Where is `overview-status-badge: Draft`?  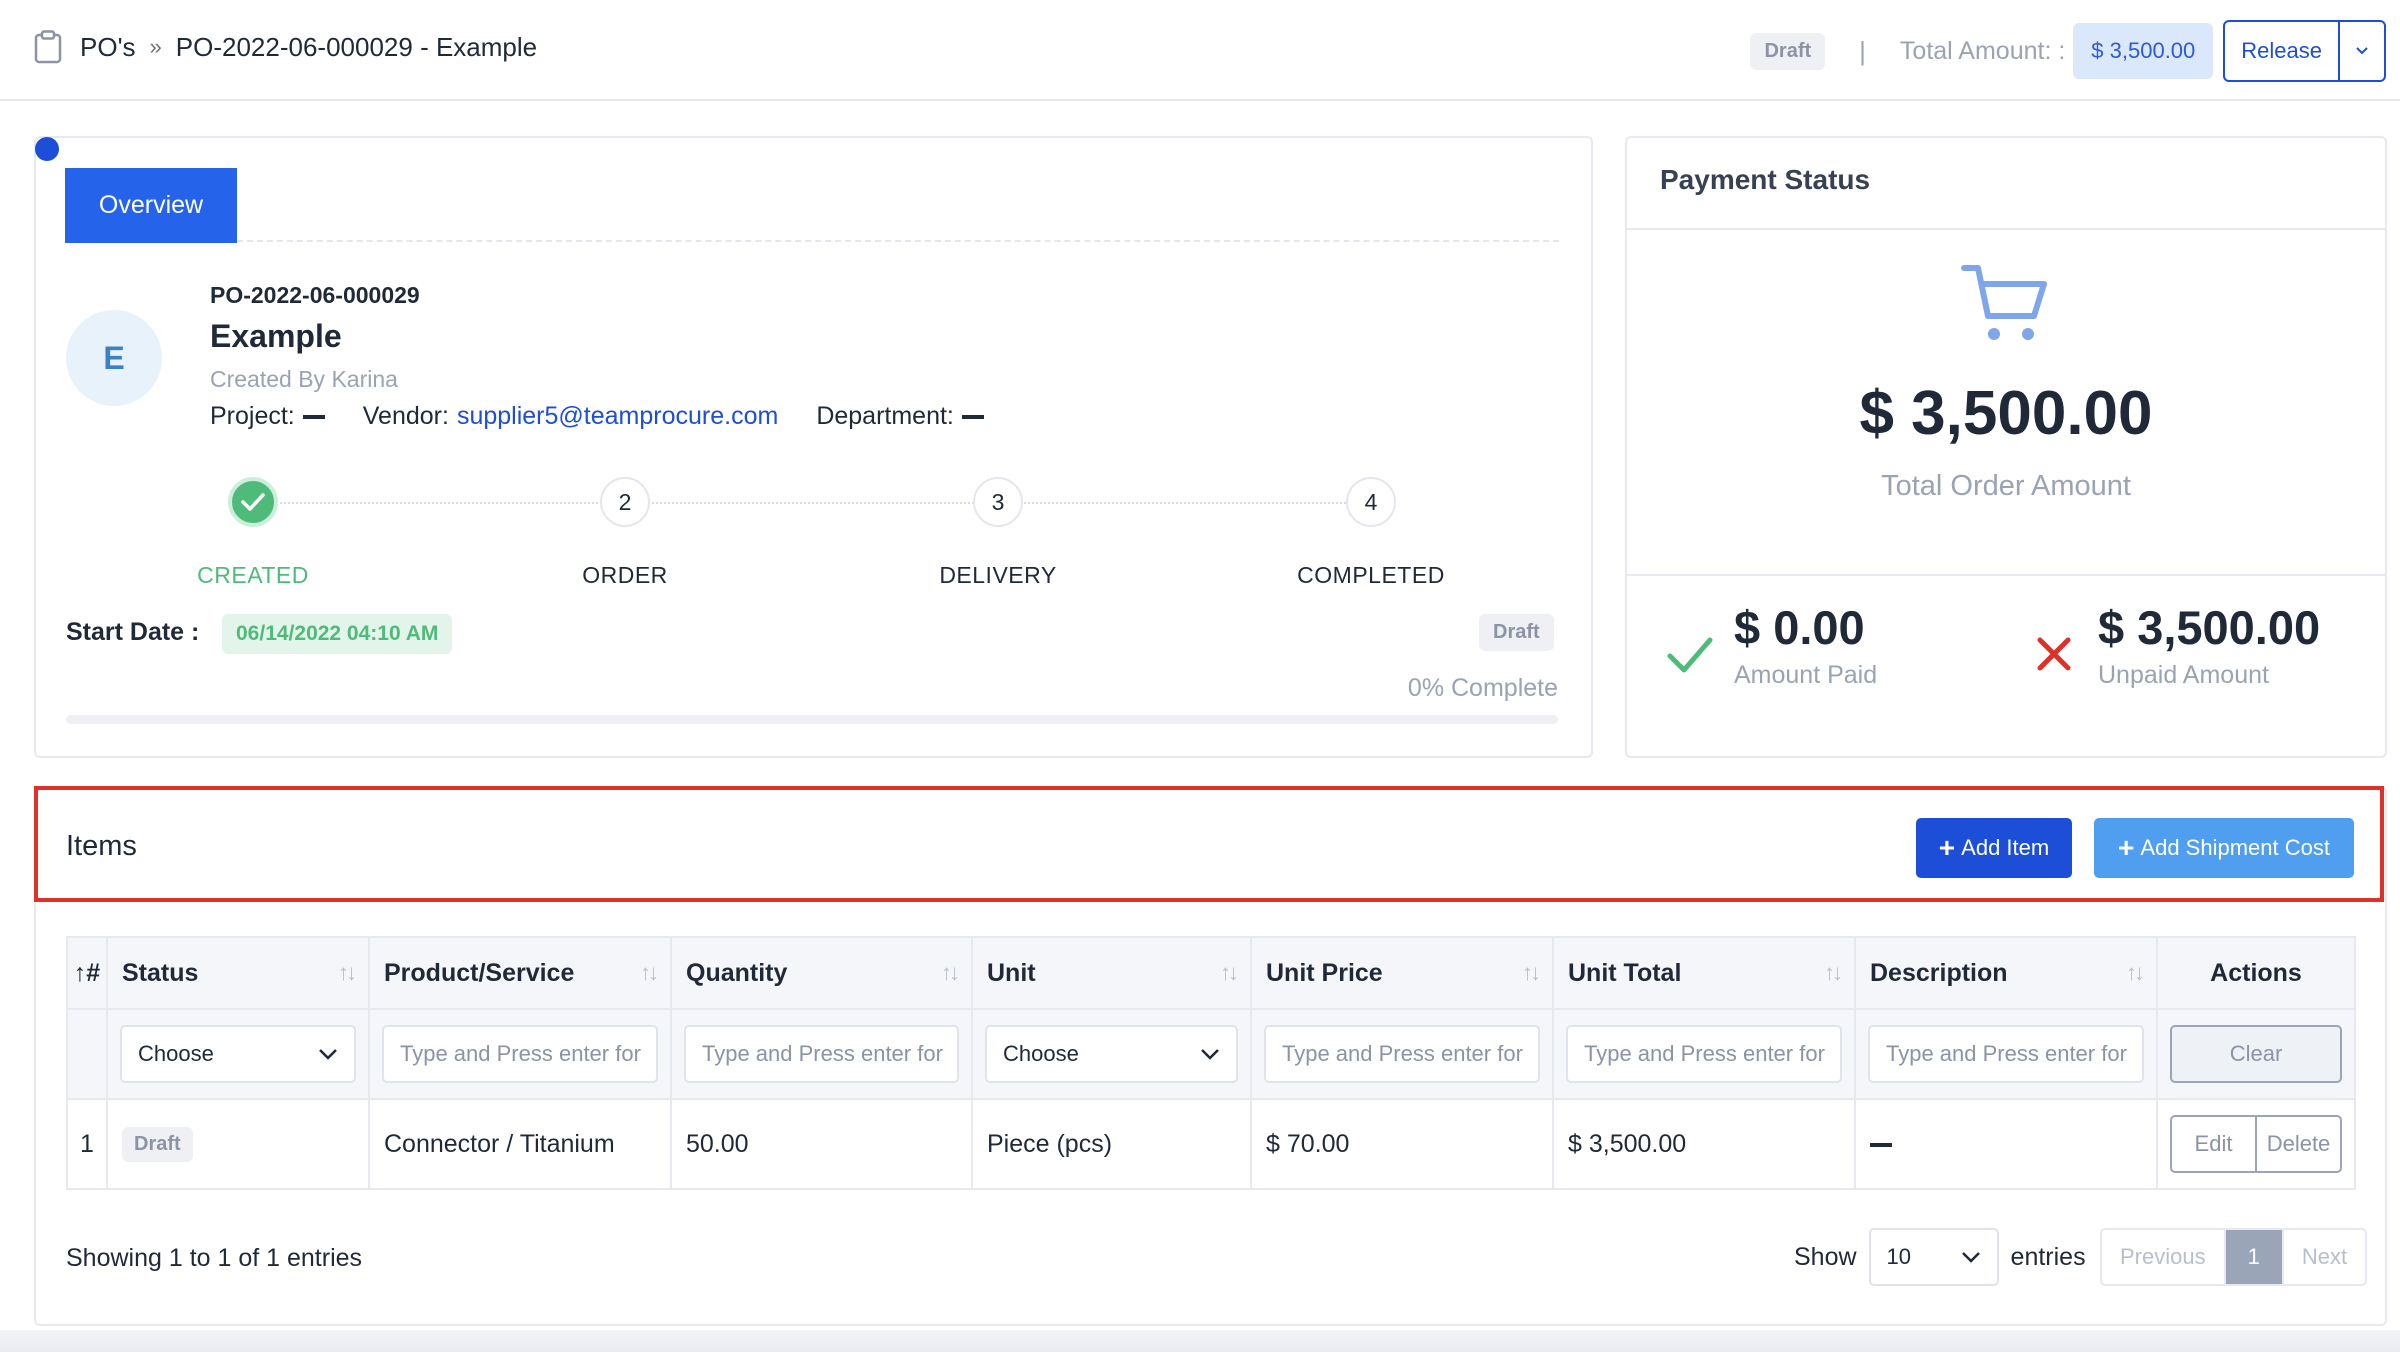 overview-status-badge: Draft is located at coordinates (1516, 632).